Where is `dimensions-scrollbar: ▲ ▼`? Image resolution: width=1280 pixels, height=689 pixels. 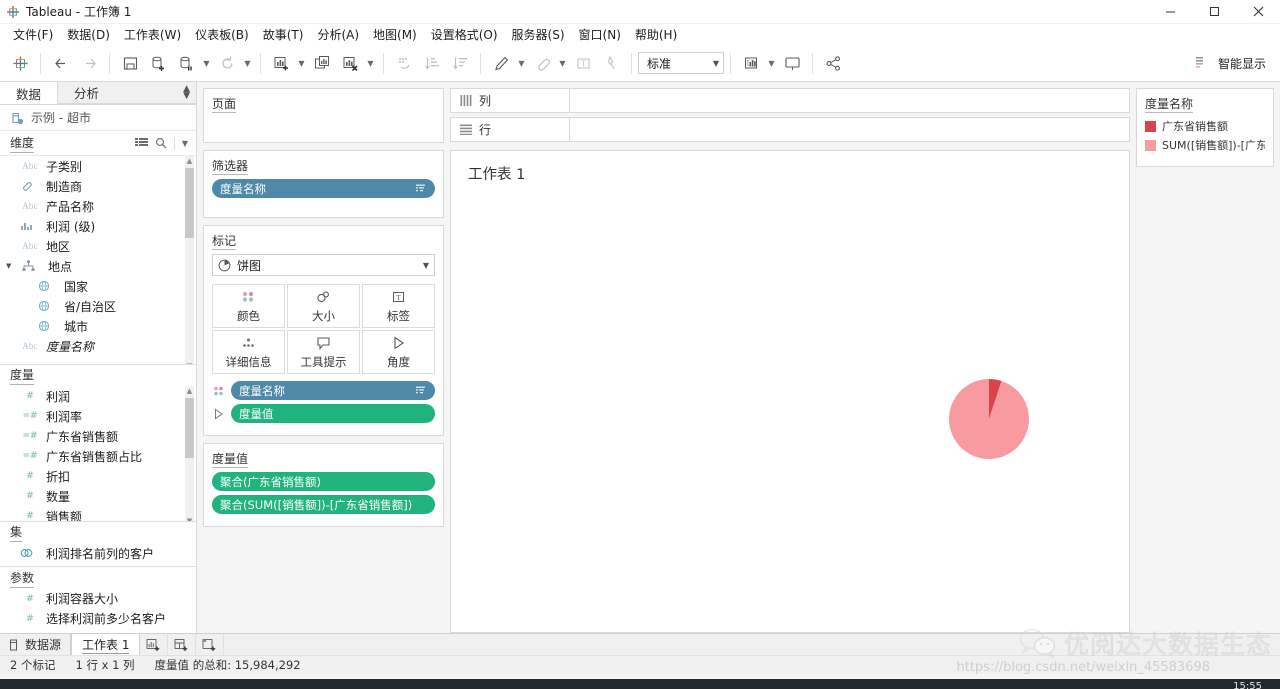
dimensions-scrollbar: ▲ ▼ is located at coordinates (189, 260).